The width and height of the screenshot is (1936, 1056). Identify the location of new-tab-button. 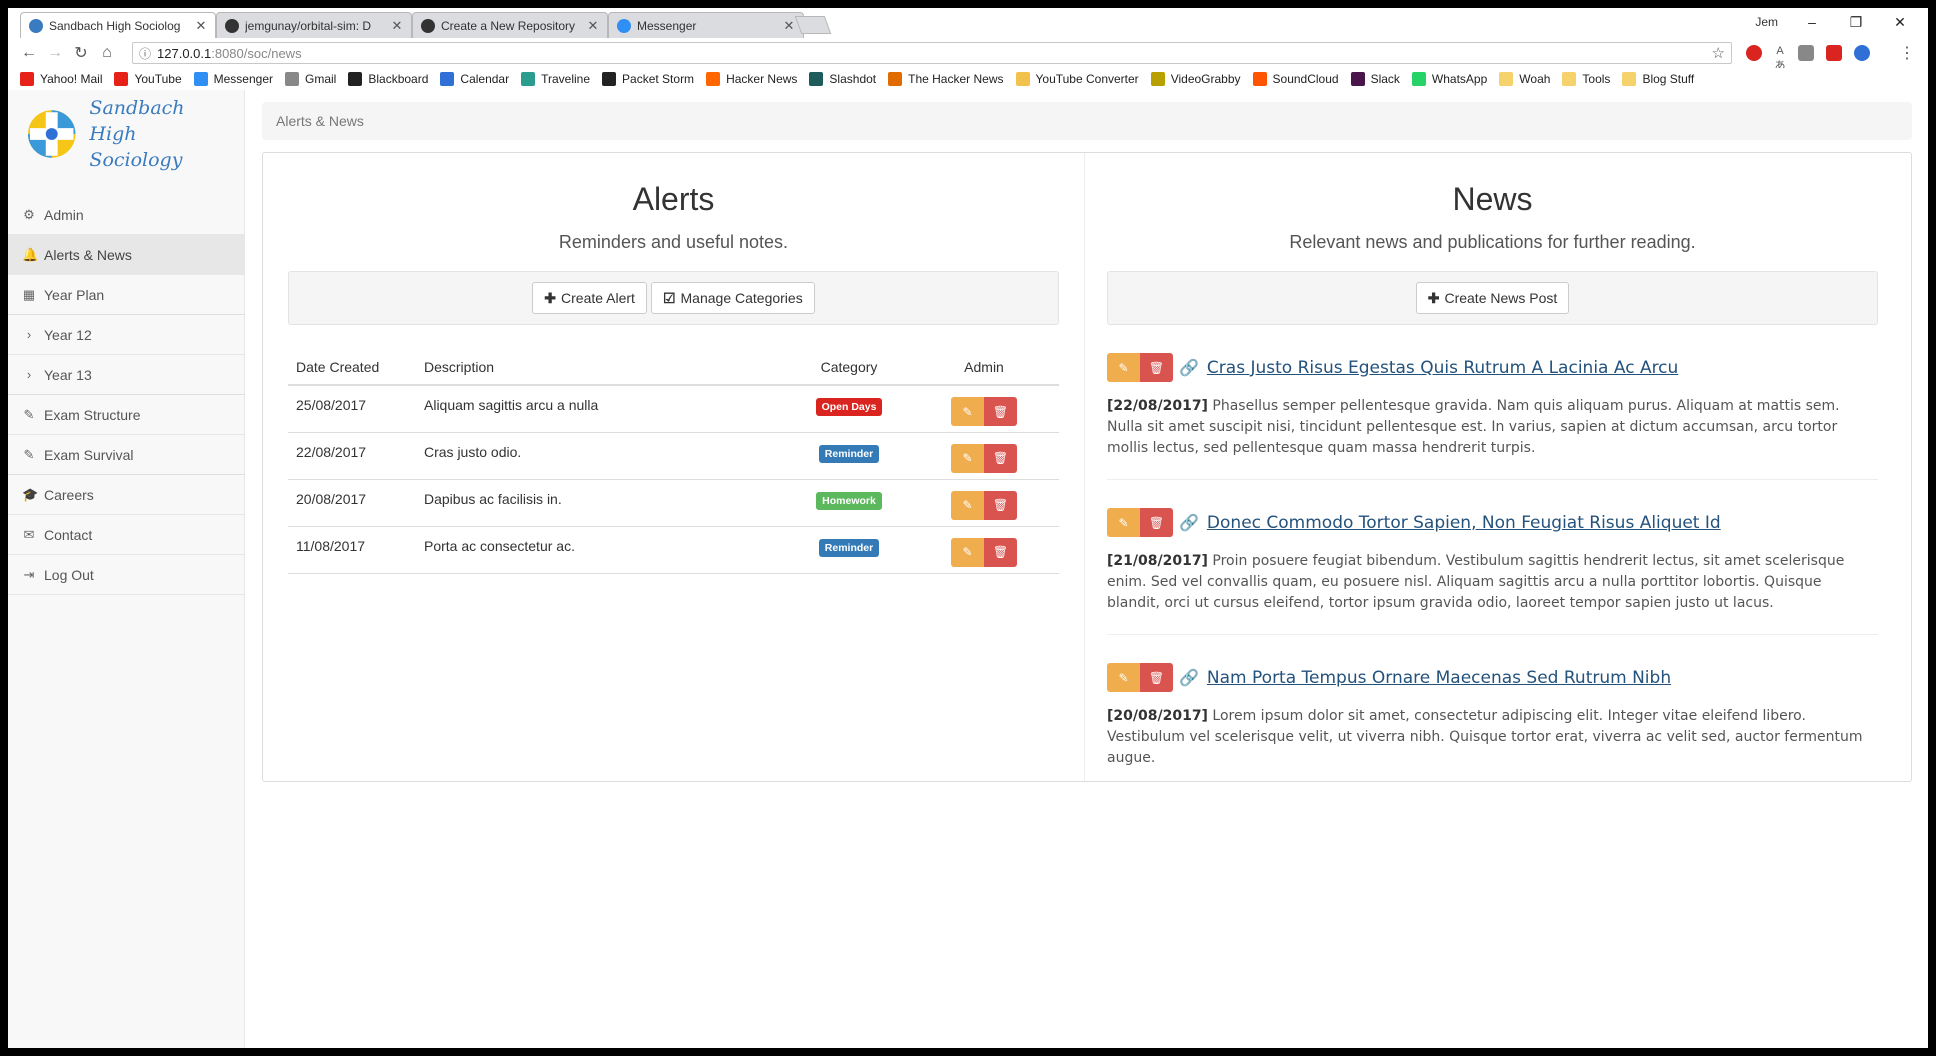
(813, 25).